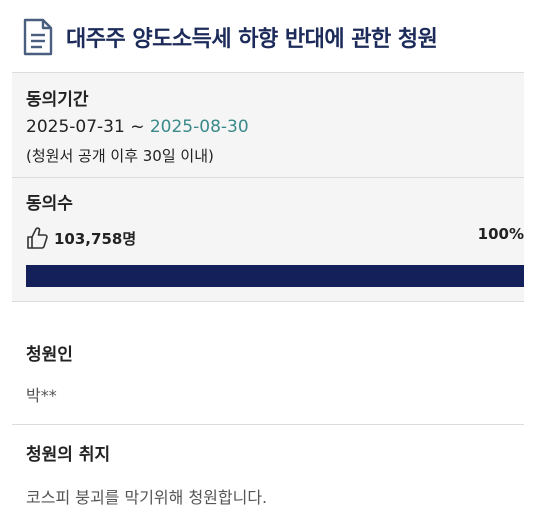 The image size is (536, 514). What do you see at coordinates (95, 238) in the screenshot?
I see `consent-count-value: 103,758명` at bounding box center [95, 238].